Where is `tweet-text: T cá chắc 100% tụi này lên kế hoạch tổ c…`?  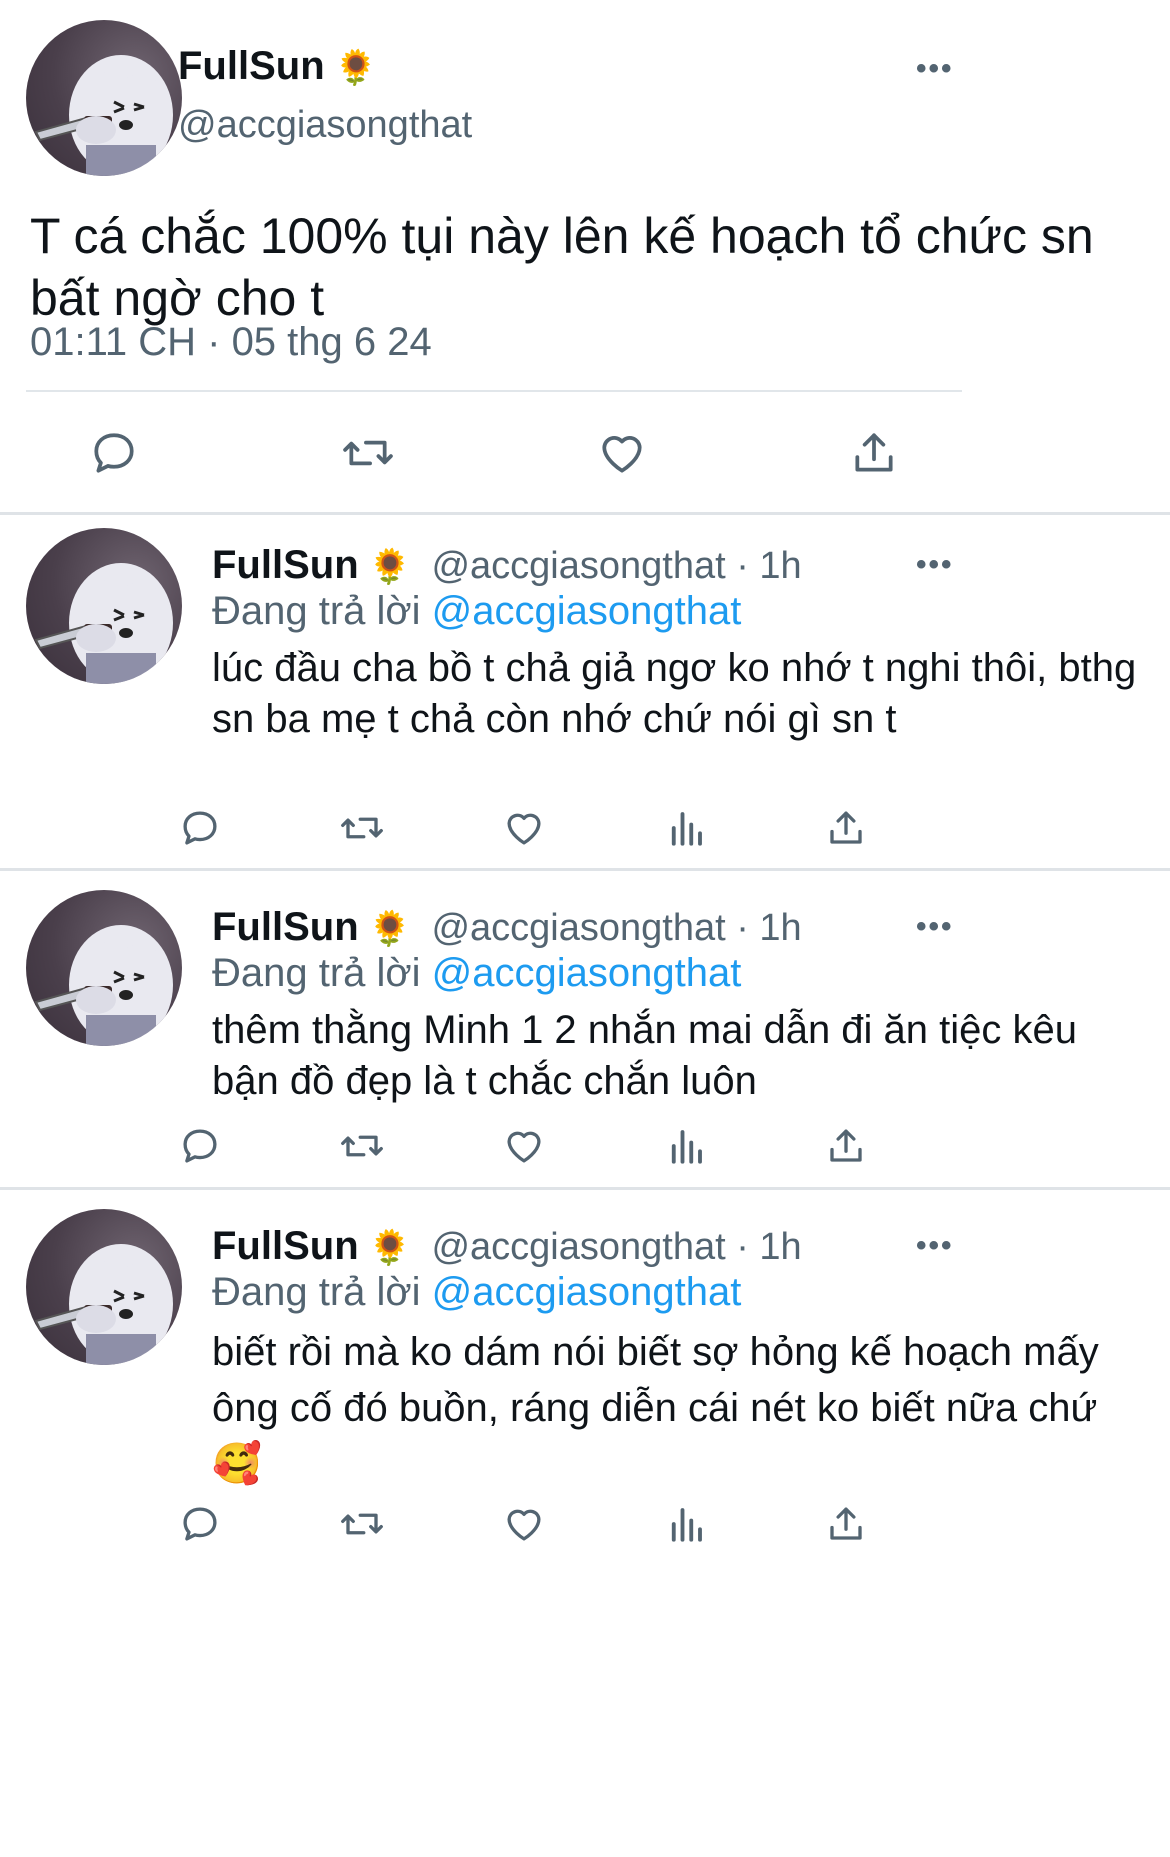 tweet-text: T cá chắc 100% tụi này lên kế hoạch tổ c… is located at coordinates (562, 267).